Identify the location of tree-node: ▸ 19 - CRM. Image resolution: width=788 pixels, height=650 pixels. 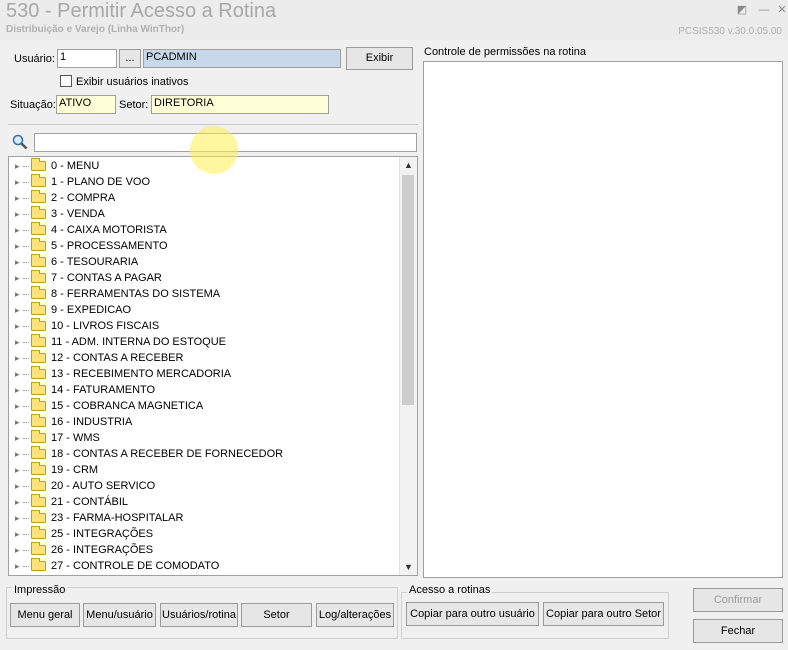
(204, 470).